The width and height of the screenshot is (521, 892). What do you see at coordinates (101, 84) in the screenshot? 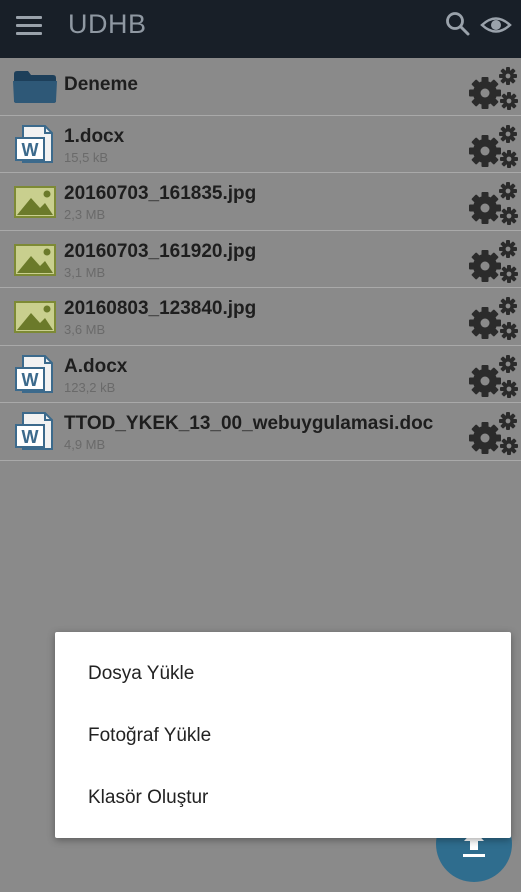
I see `file-name: Deneme` at bounding box center [101, 84].